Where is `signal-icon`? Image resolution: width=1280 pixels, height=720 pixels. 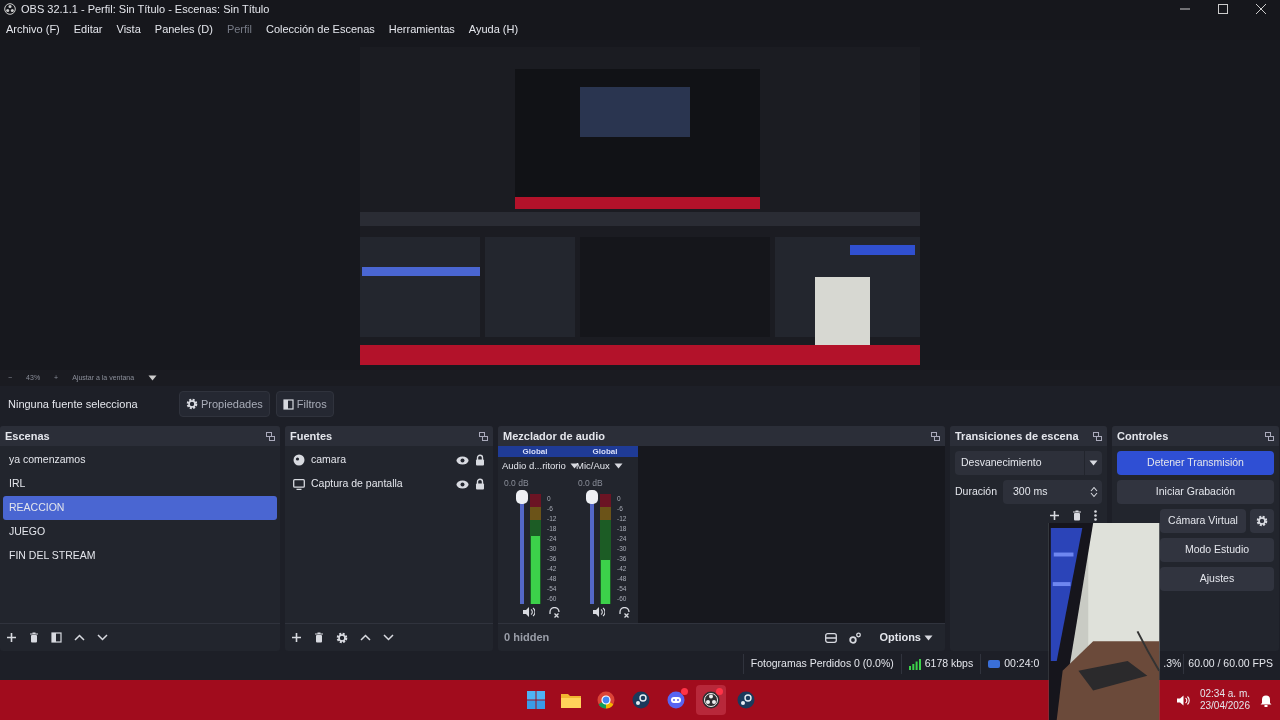
signal-icon is located at coordinates (914, 664).